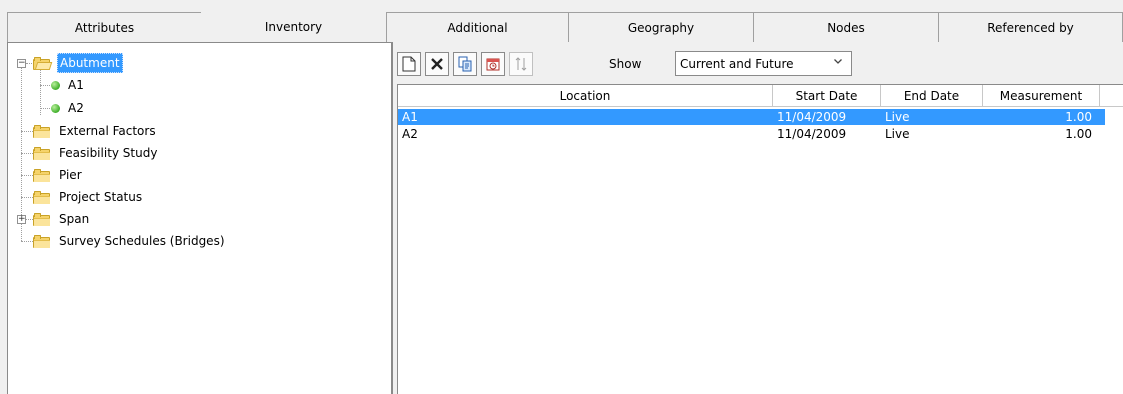 This screenshot has height=394, width=1123. I want to click on tab-attributes-label: Attributes, so click(104, 27).